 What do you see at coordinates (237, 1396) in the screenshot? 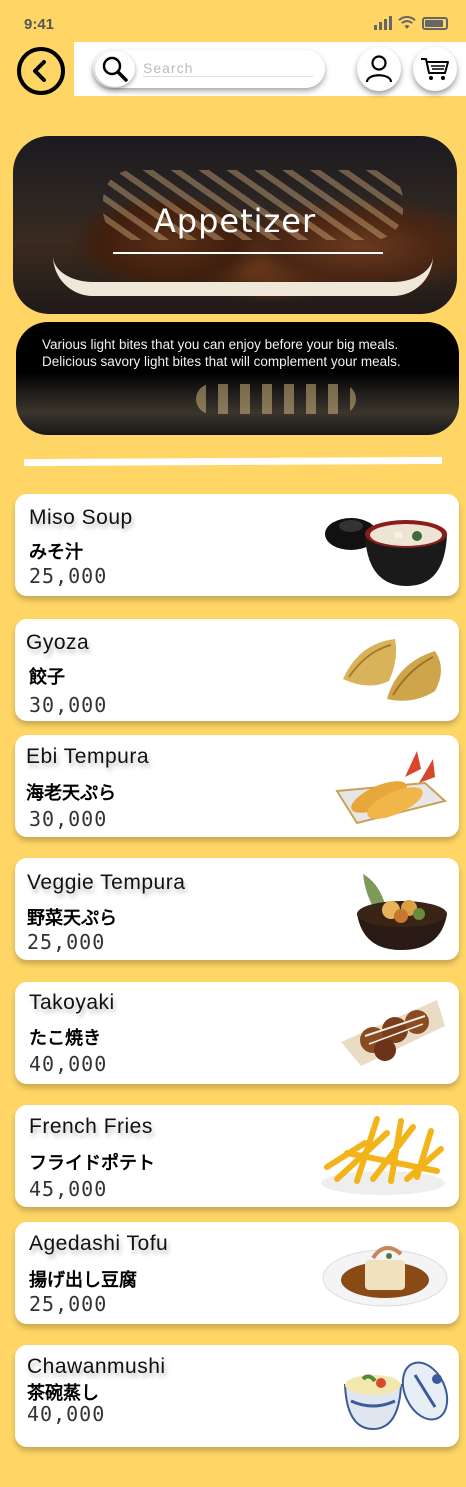
I see `menu-item-chawanmushi: Chawanmushi 茶碗蒸し 40,000` at bounding box center [237, 1396].